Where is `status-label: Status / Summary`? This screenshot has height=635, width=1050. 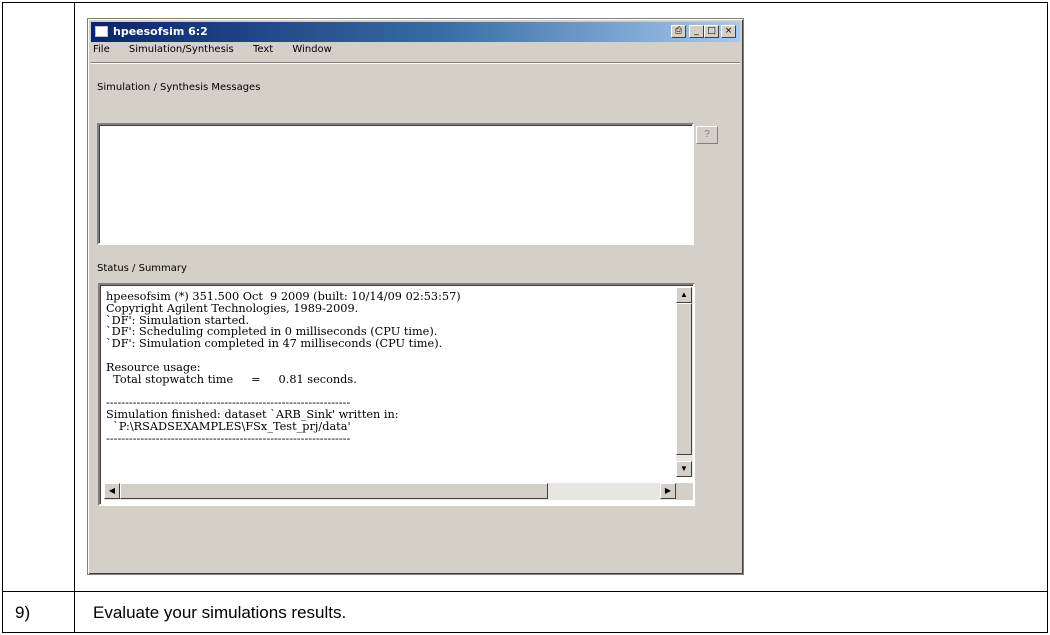
status-label: Status / Summary is located at coordinates (142, 268).